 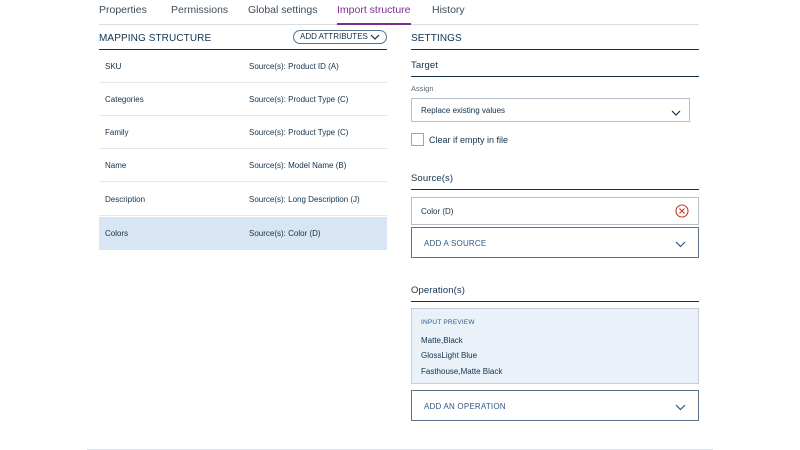 I want to click on mapping-row-source: Source(s): Long Description (J), so click(x=304, y=199).